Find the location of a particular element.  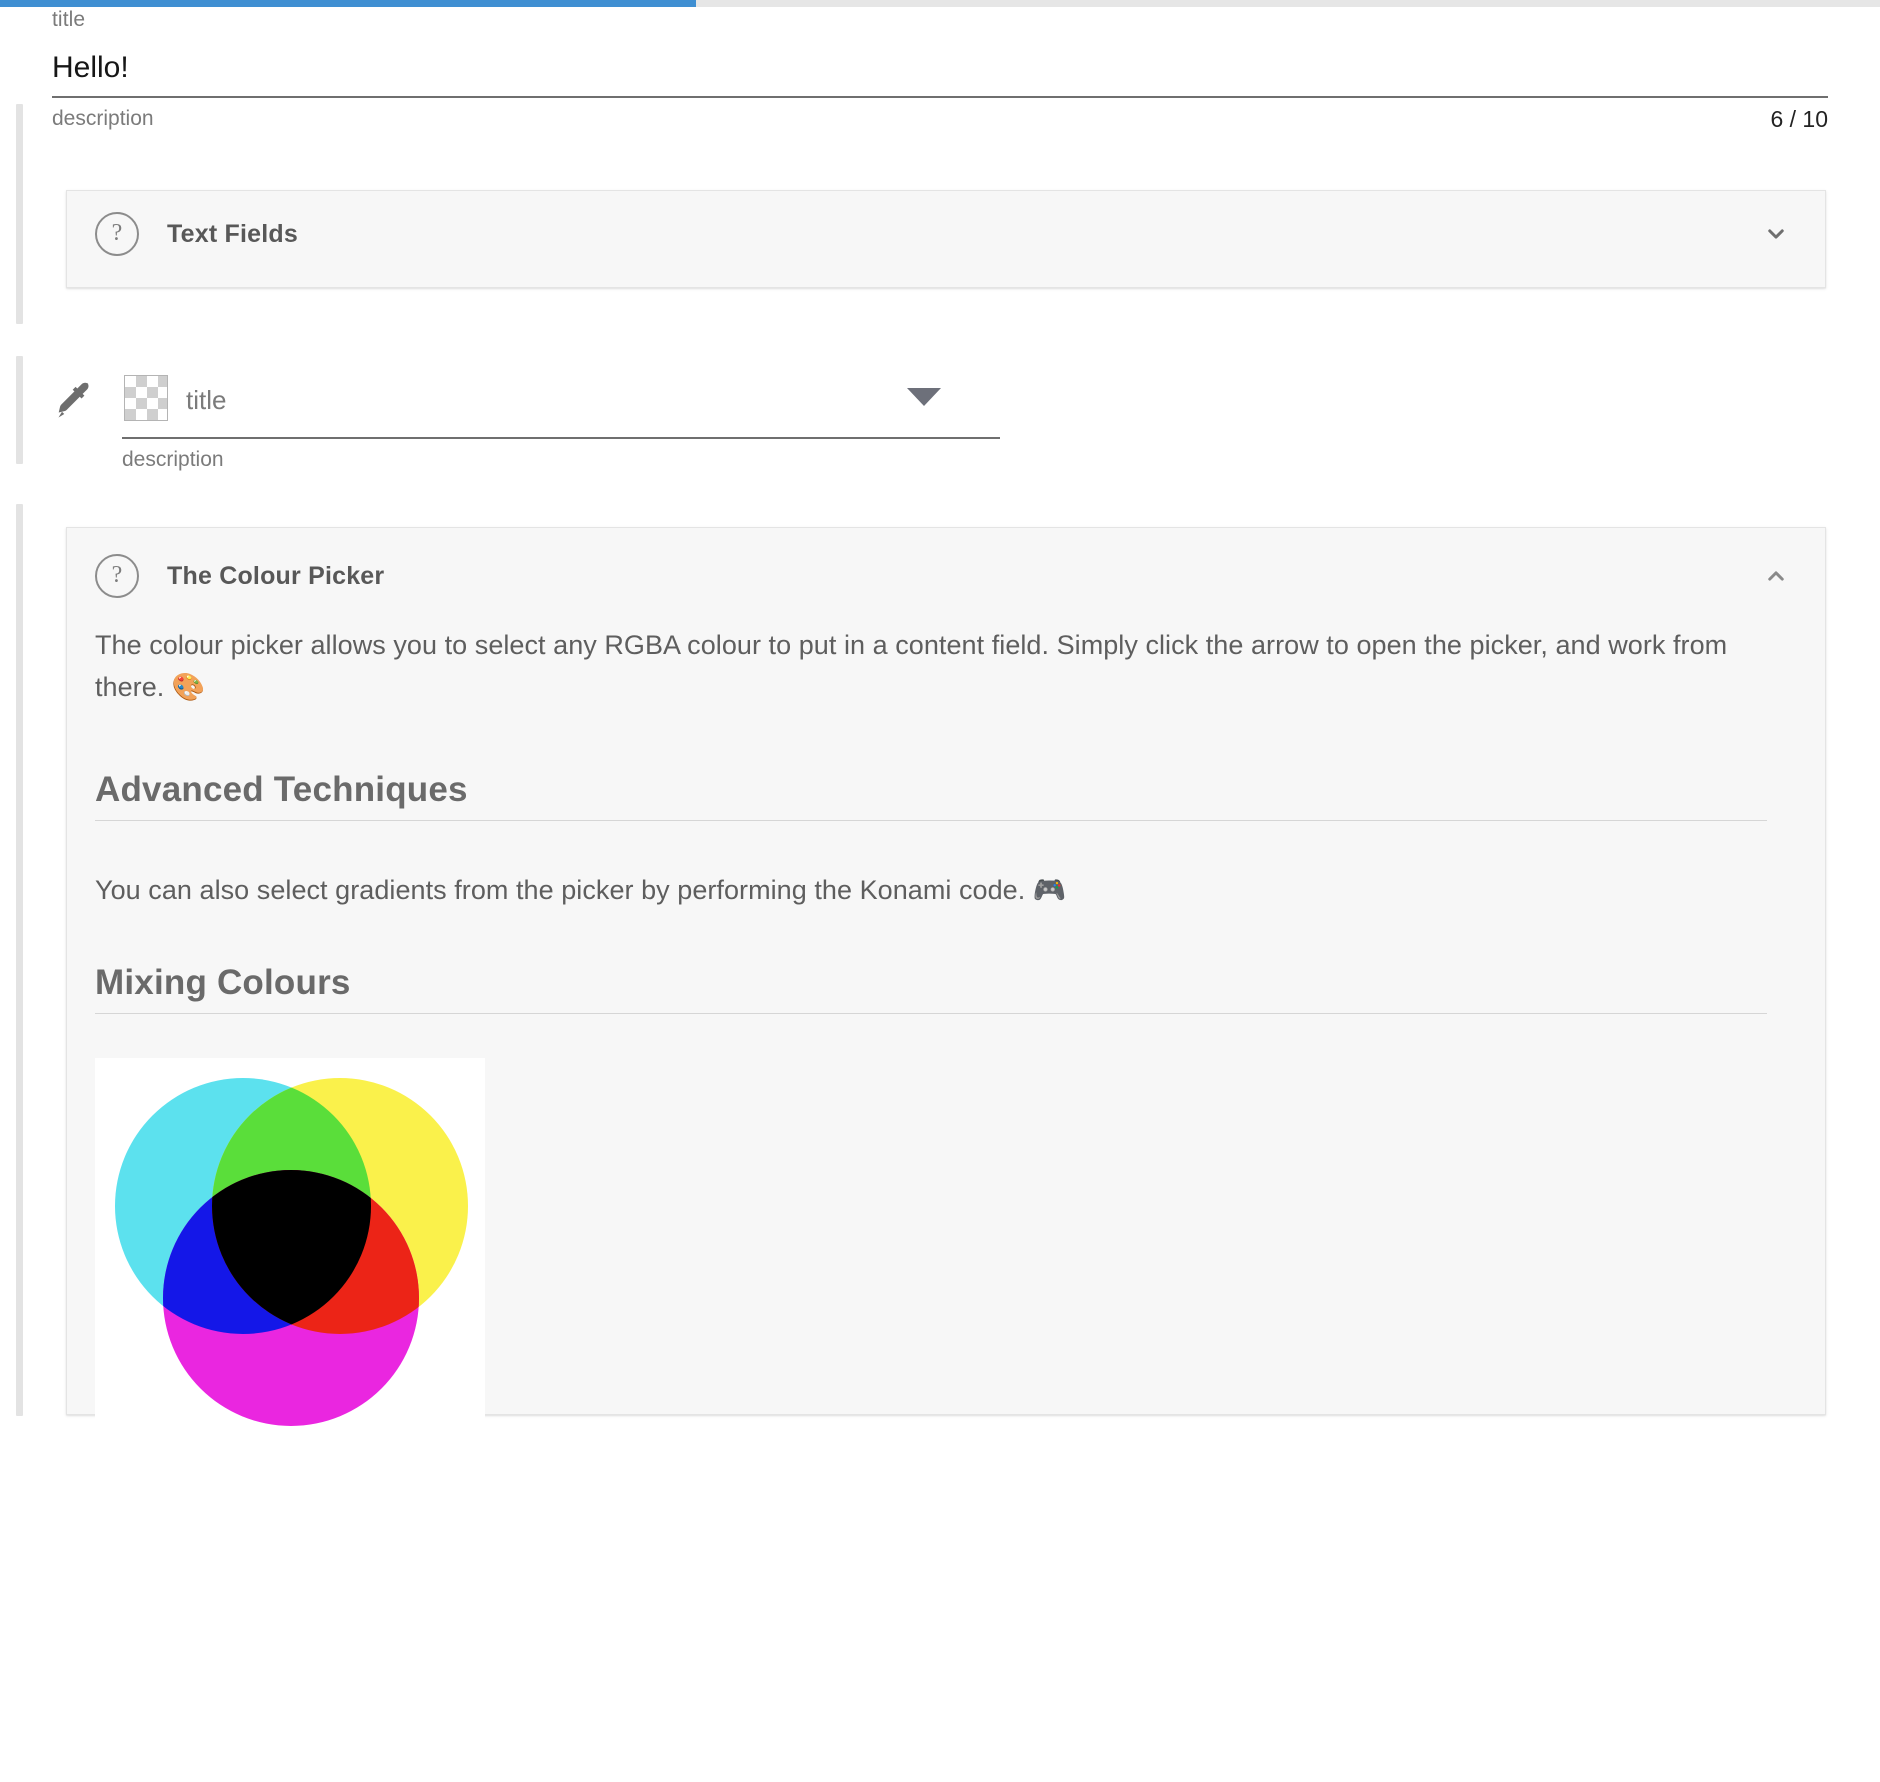

text-fields-panel-title: Text Fields is located at coordinates (232, 233).